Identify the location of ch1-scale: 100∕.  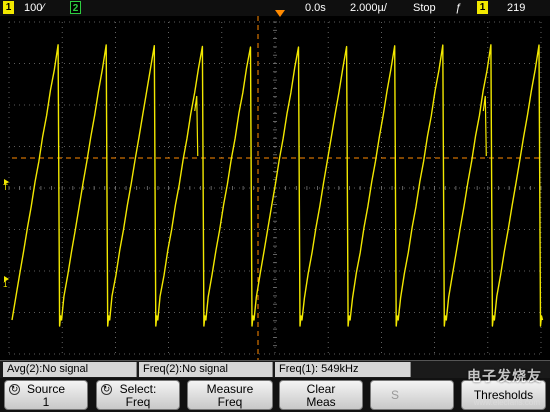
(34, 8).